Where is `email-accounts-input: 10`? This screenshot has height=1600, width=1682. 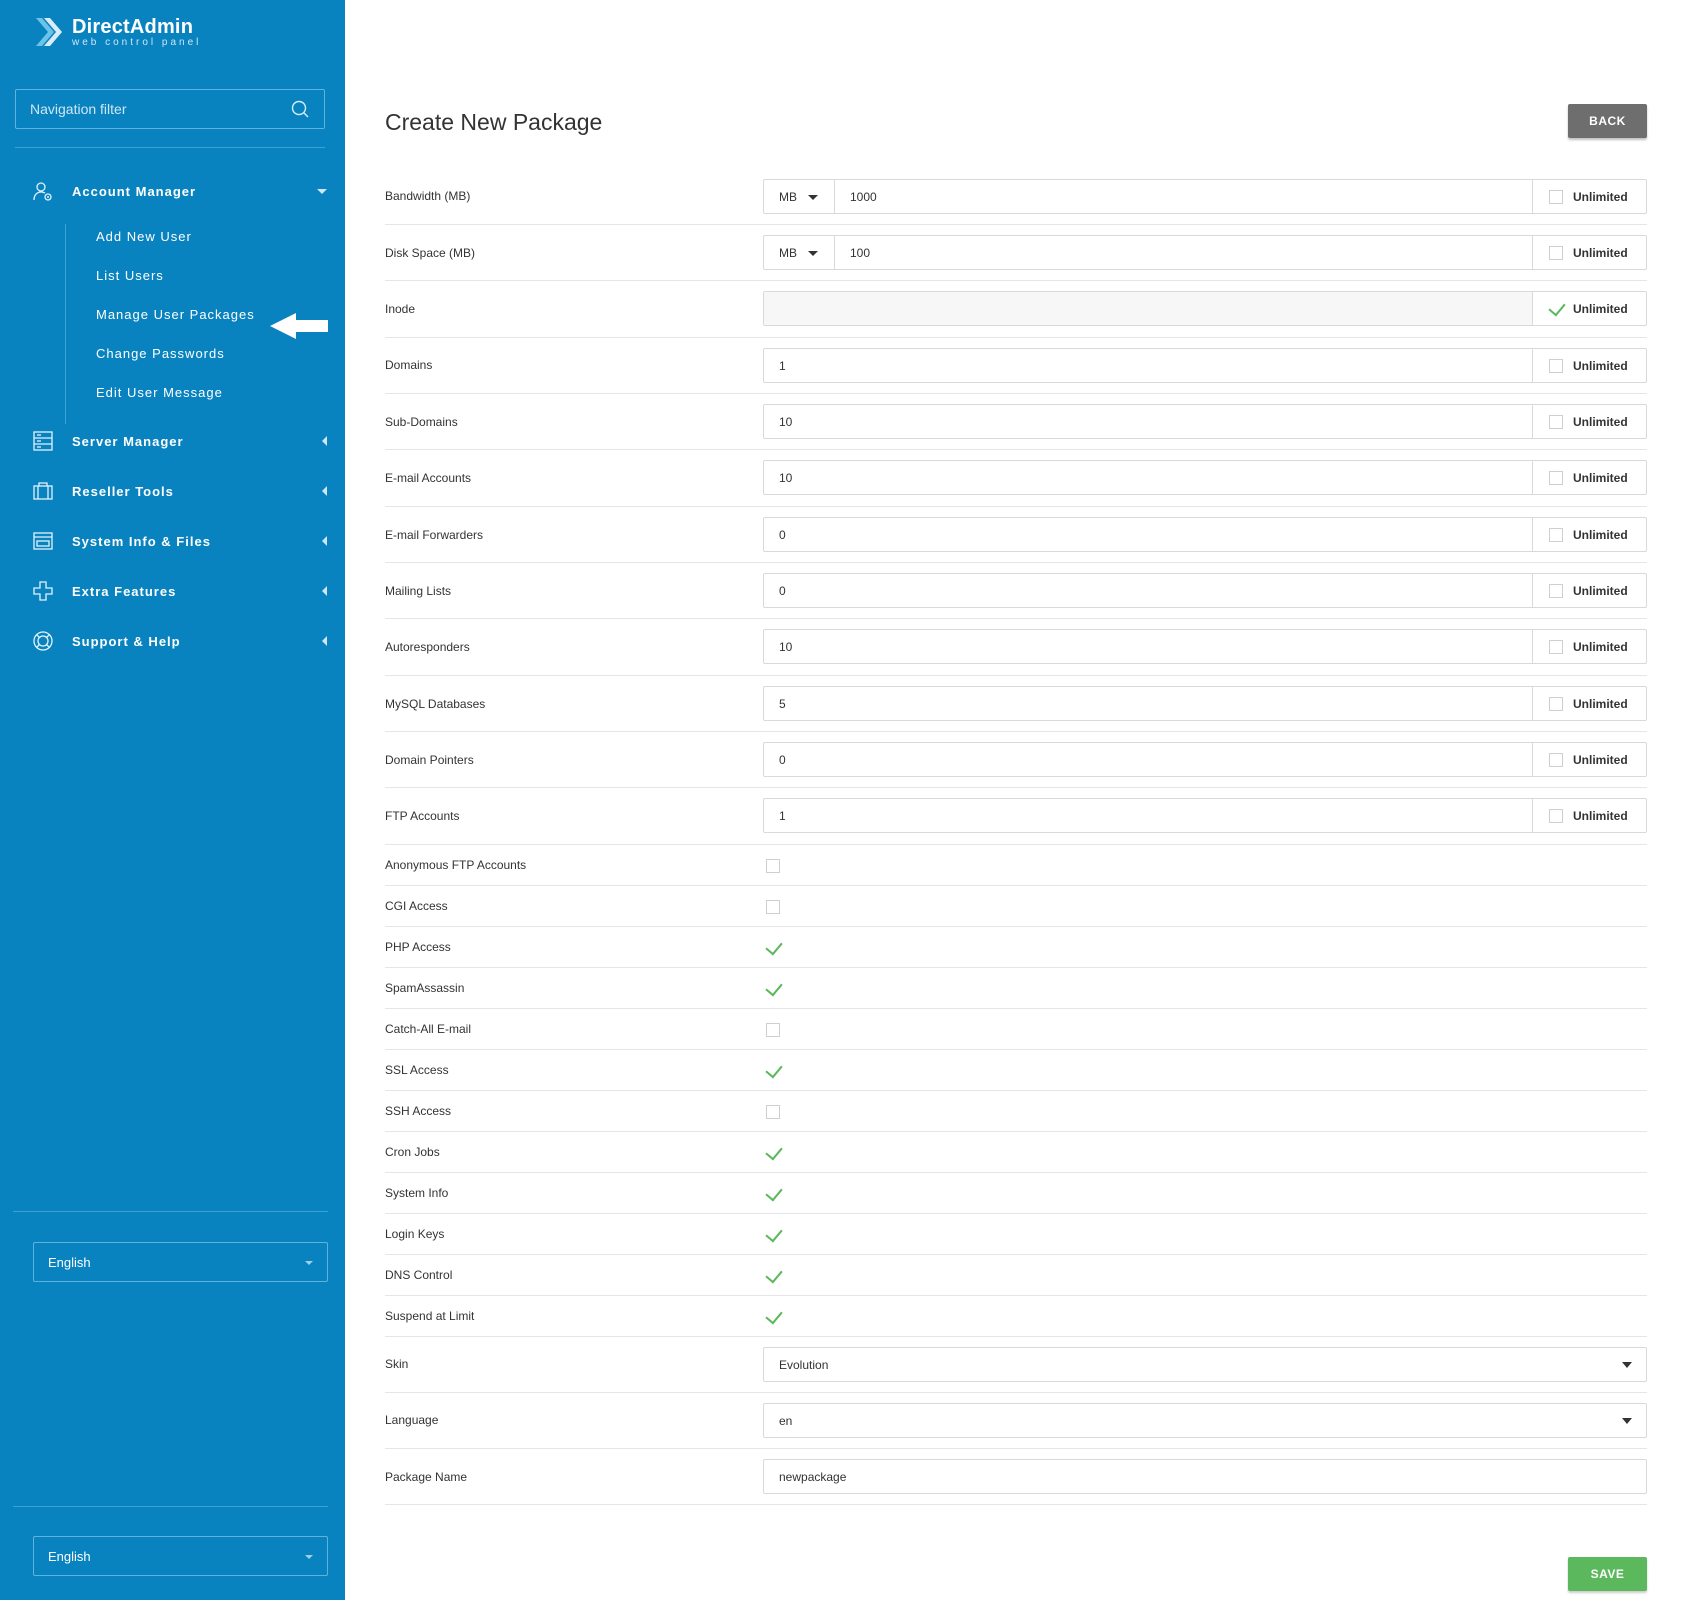 email-accounts-input: 10 is located at coordinates (1148, 477).